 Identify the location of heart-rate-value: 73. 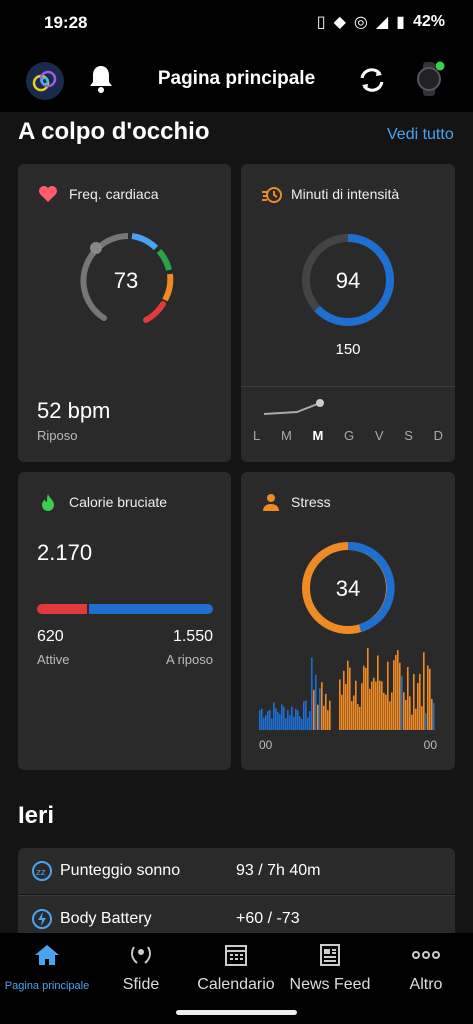
(126, 280).